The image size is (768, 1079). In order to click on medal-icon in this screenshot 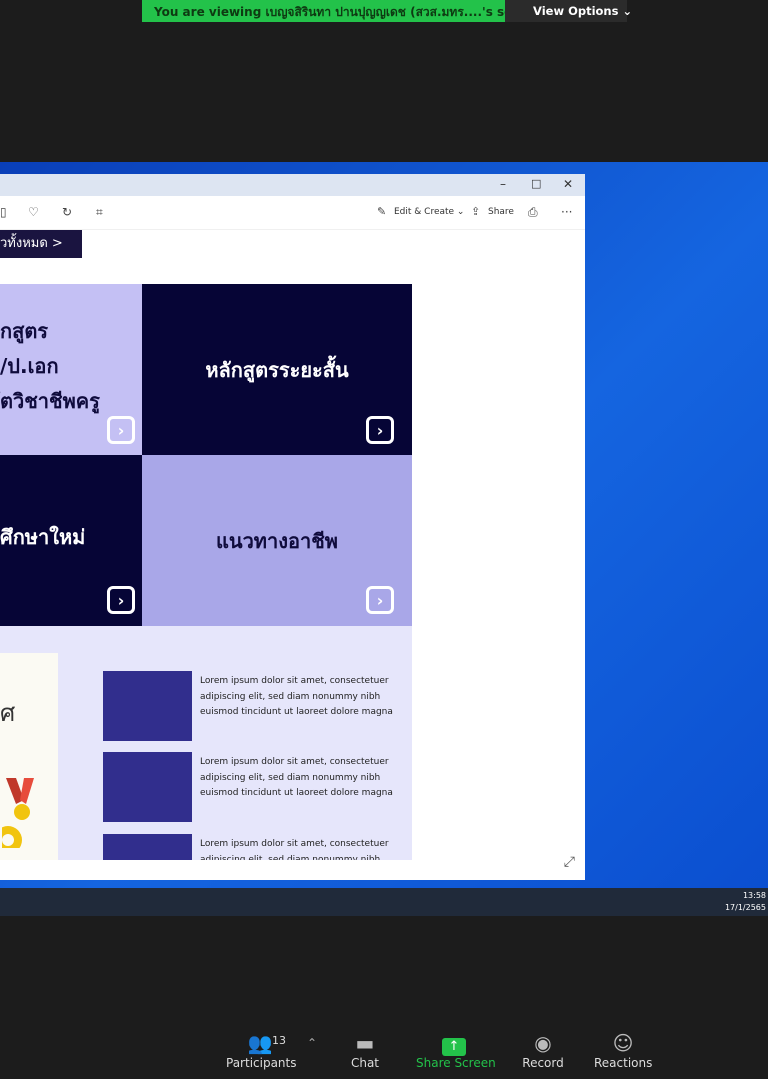, I will do `click(18, 813)`.